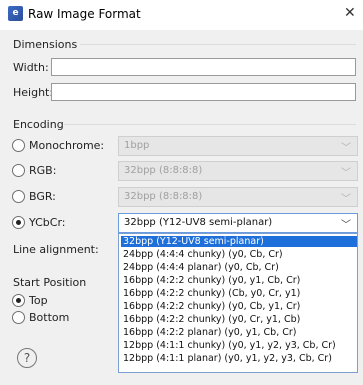 Image resolution: width=363 pixels, height=385 pixels. Describe the element at coordinates (42, 196) in the screenshot. I see `bgr-label: BGR:` at that location.